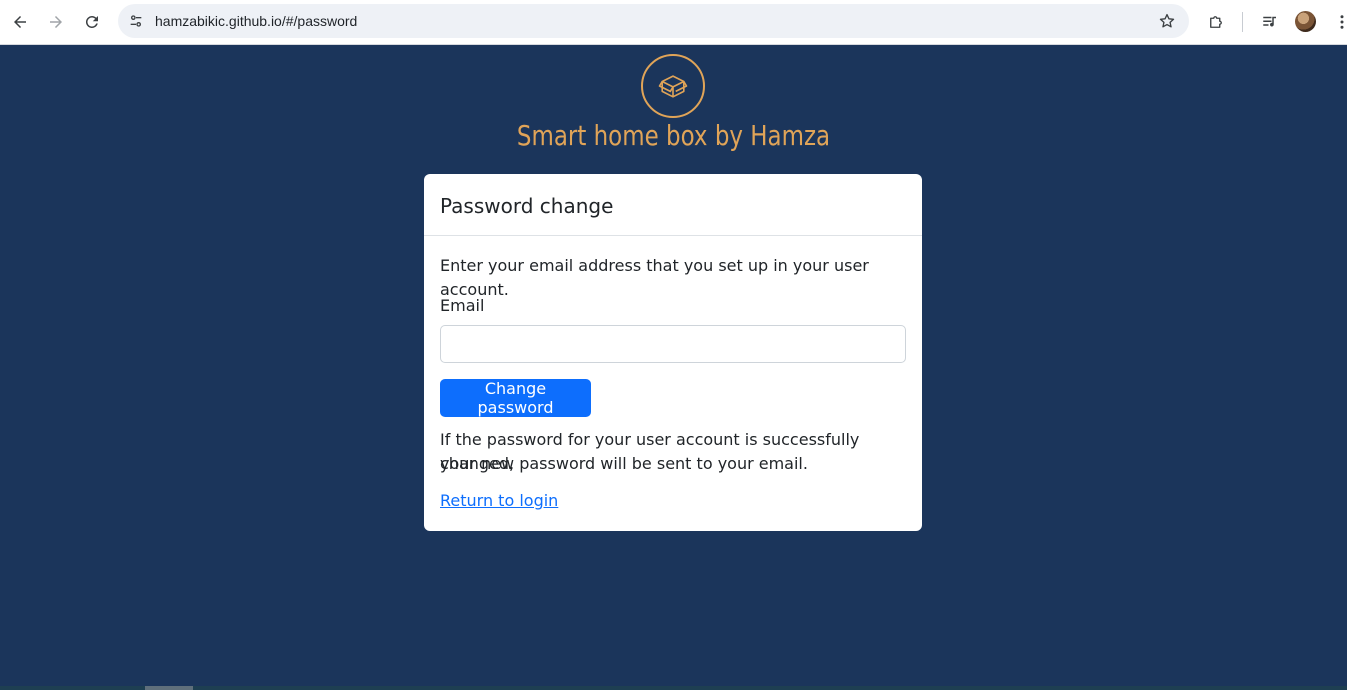 This screenshot has width=1347, height=690. I want to click on forward-button, so click(56, 22).